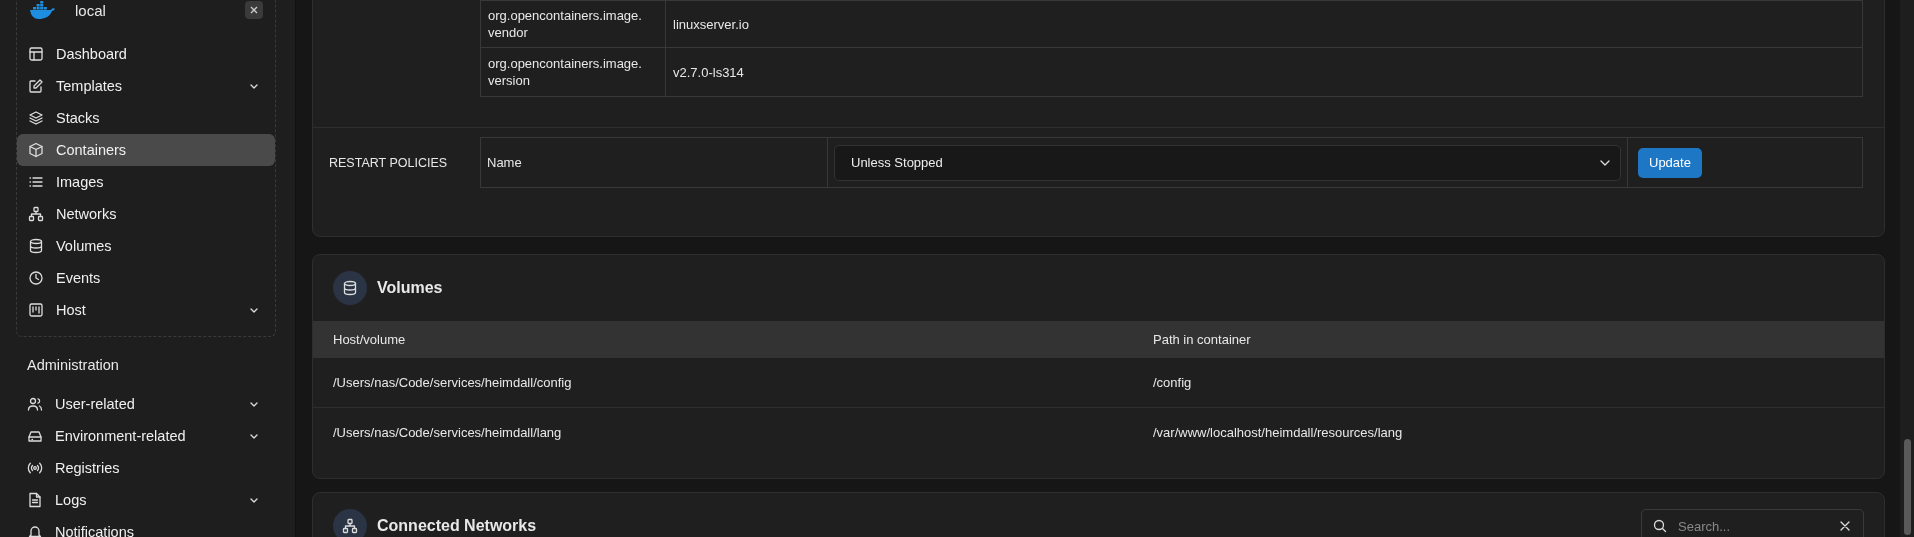 Image resolution: width=1914 pixels, height=537 pixels. What do you see at coordinates (36, 118) in the screenshot?
I see `layers-icon` at bounding box center [36, 118].